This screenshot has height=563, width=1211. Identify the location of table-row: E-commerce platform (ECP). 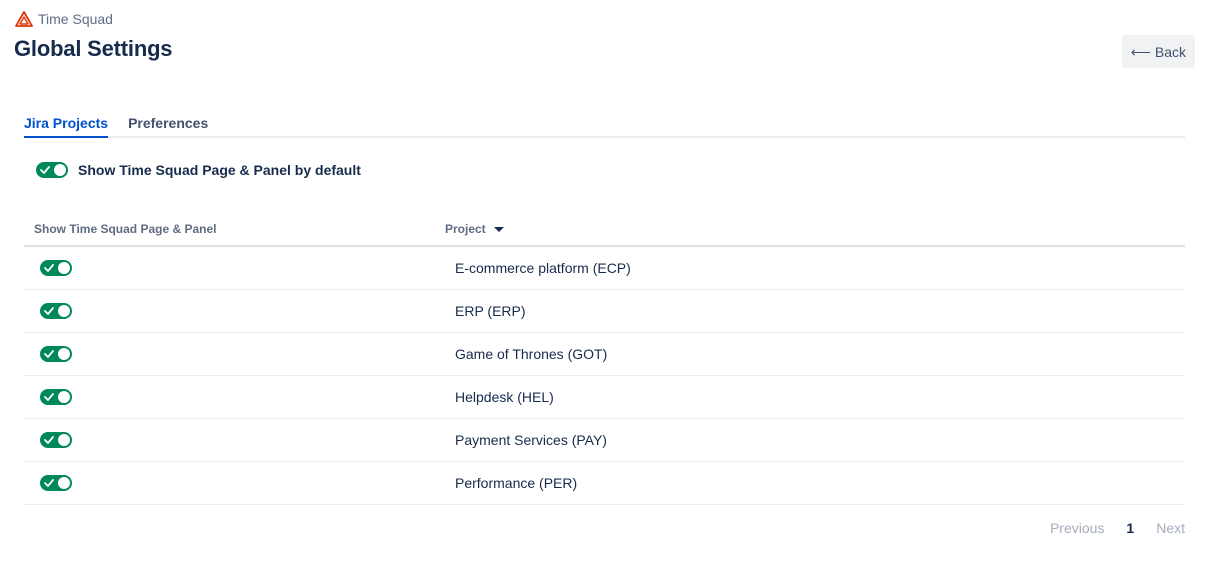
(604, 268).